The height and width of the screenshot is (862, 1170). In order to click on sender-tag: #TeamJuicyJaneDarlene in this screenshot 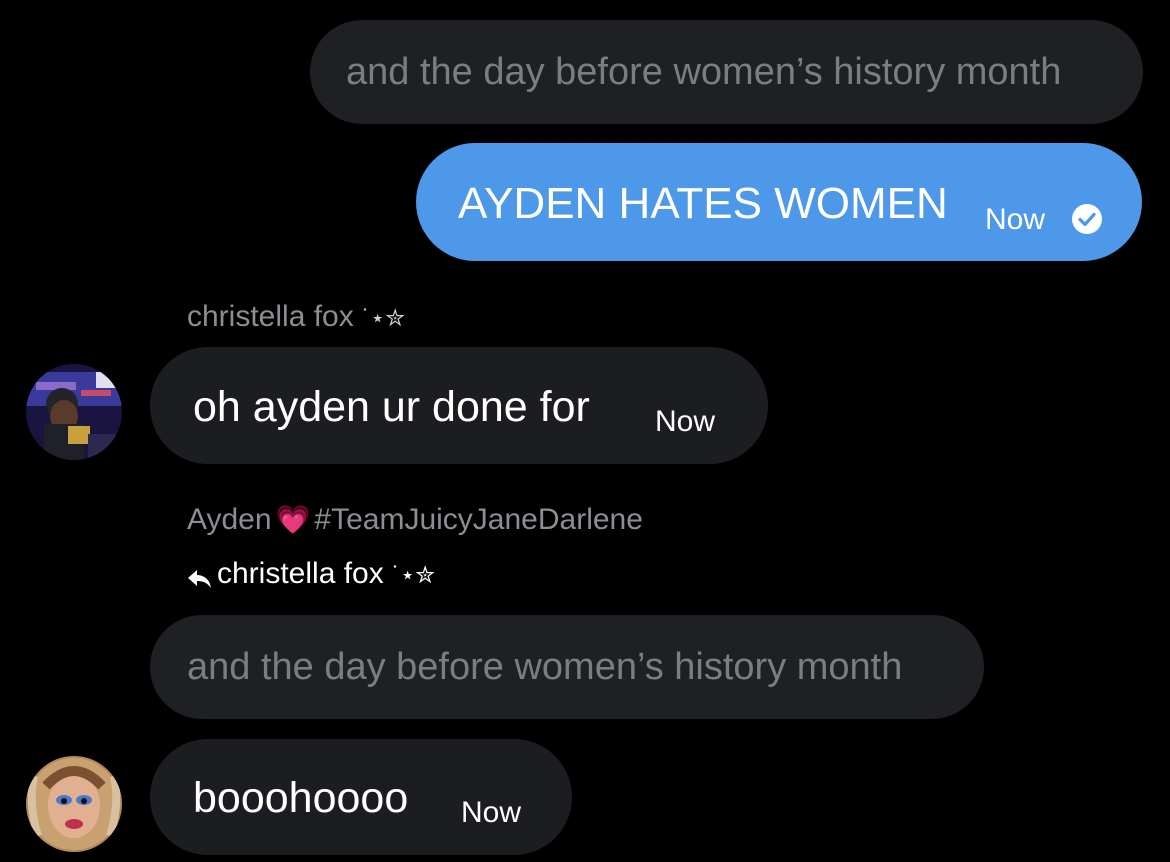, I will do `click(478, 519)`.